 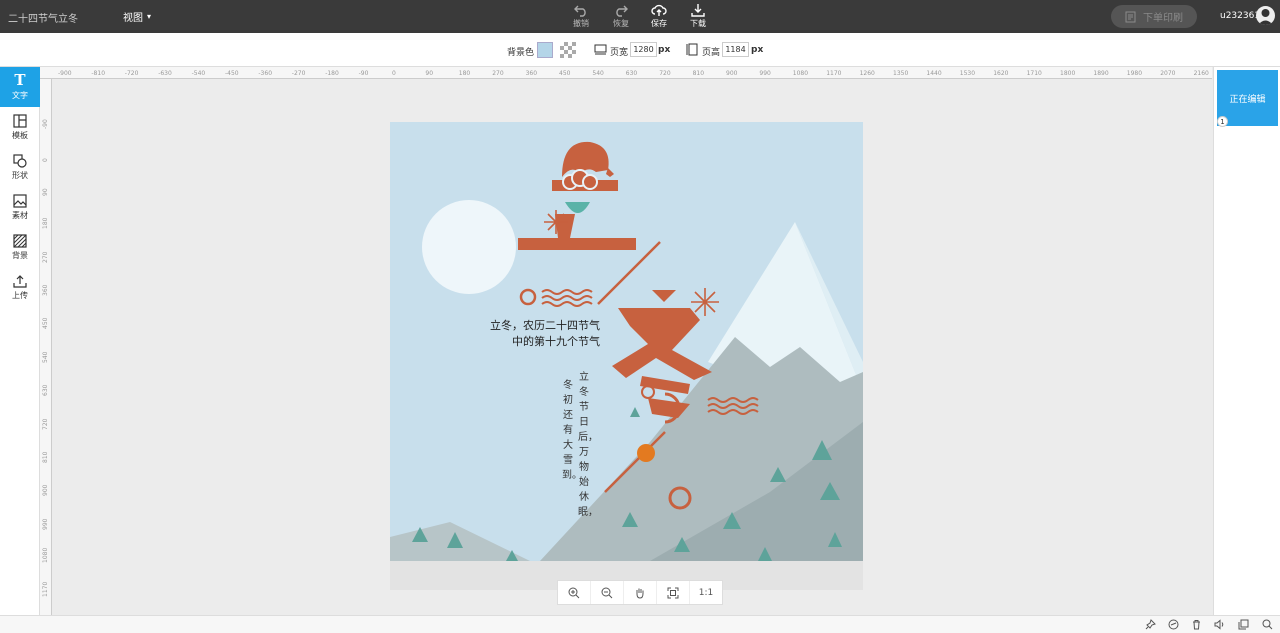 What do you see at coordinates (568, 50) in the screenshot?
I see `transparent-bg-button` at bounding box center [568, 50].